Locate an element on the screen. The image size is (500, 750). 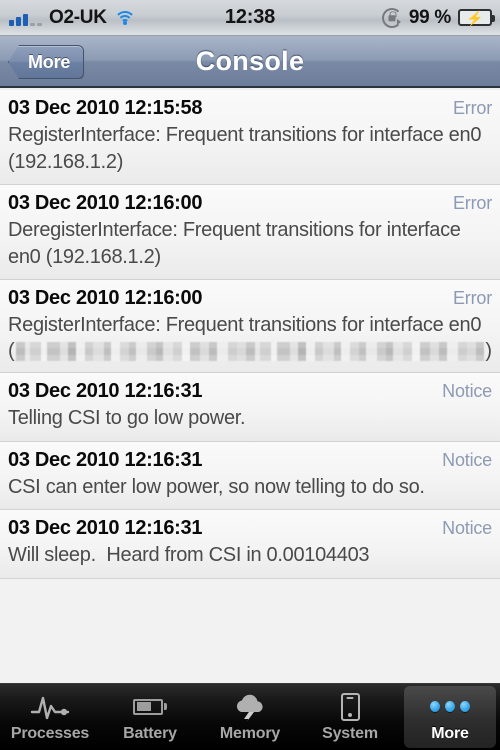
cloud-bolt-icon is located at coordinates (250, 707).